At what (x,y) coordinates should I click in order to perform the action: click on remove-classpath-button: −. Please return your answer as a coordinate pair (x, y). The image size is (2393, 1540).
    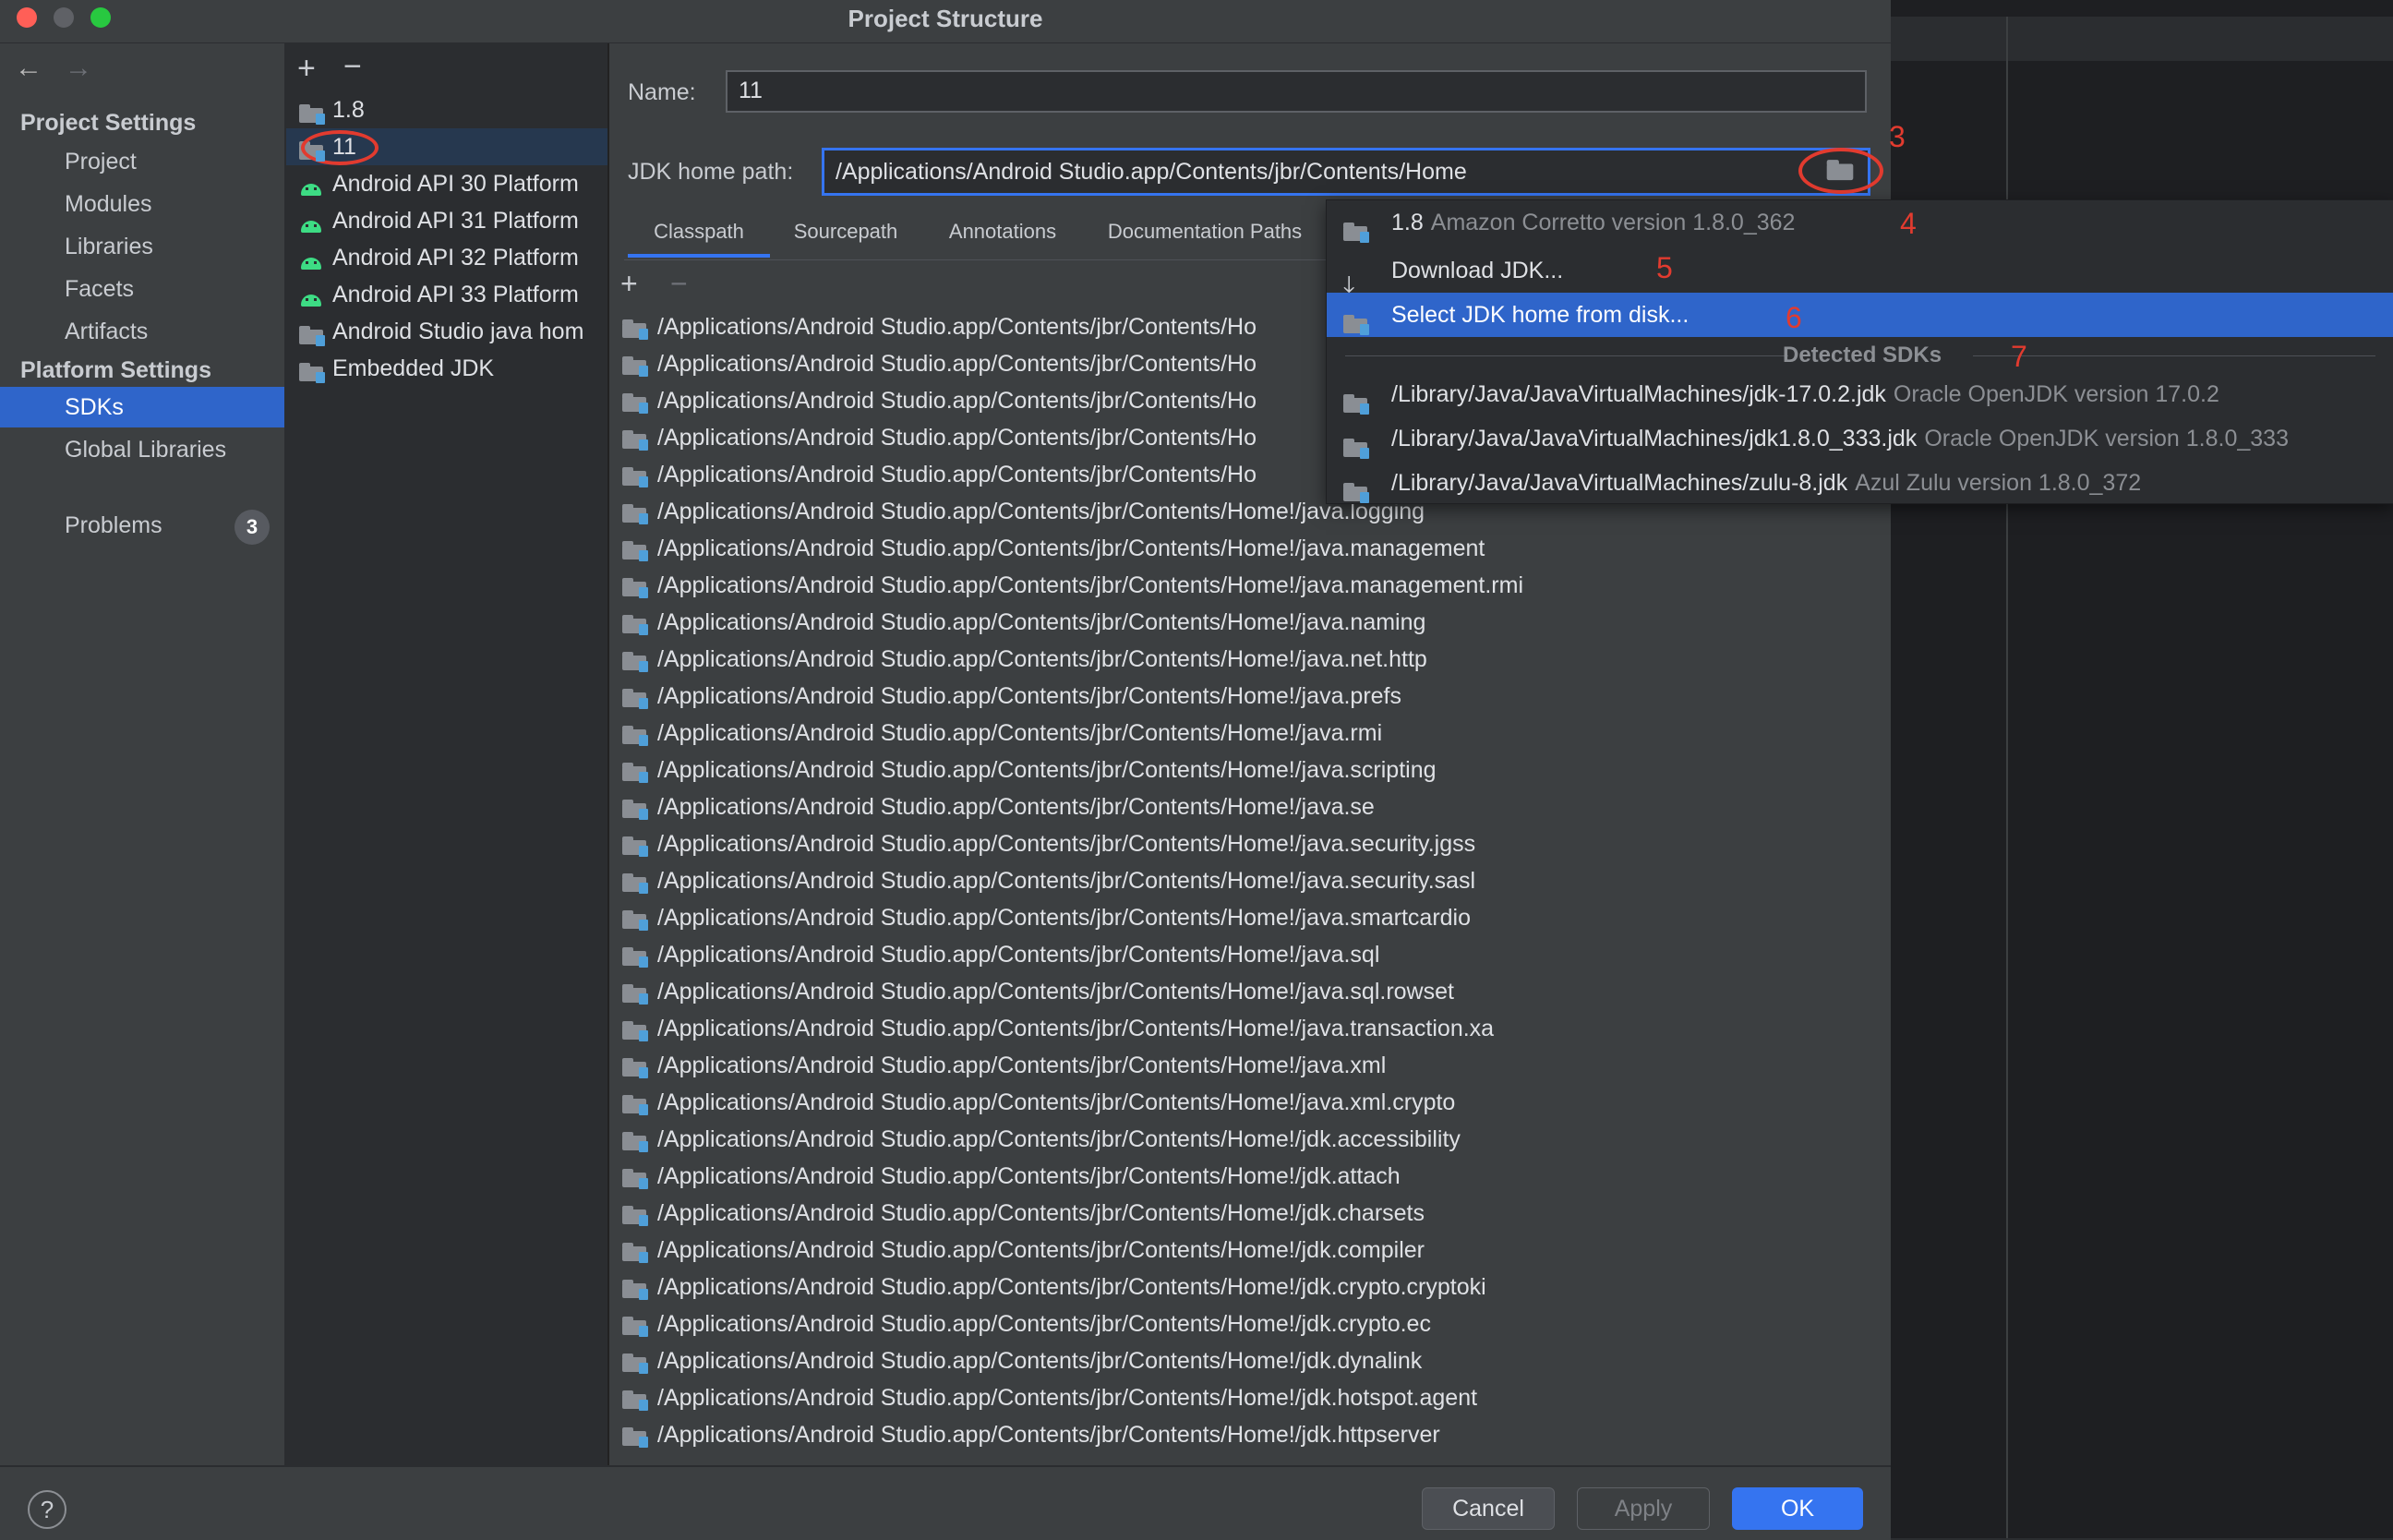
    Looking at the image, I should click on (679, 283).